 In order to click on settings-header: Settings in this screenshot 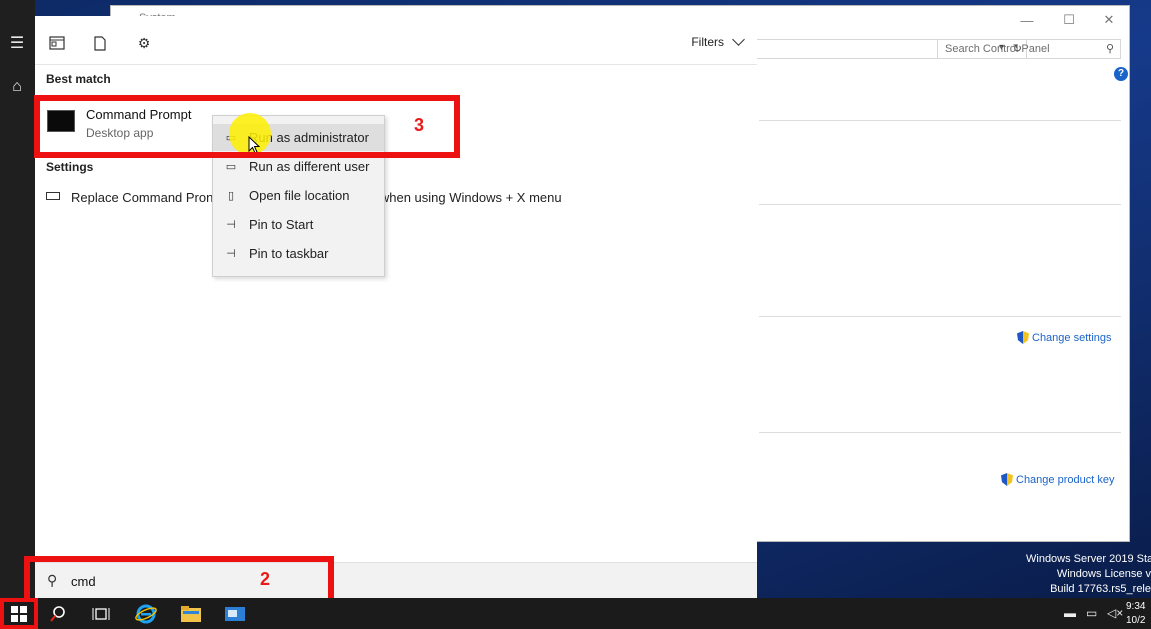, I will do `click(70, 167)`.